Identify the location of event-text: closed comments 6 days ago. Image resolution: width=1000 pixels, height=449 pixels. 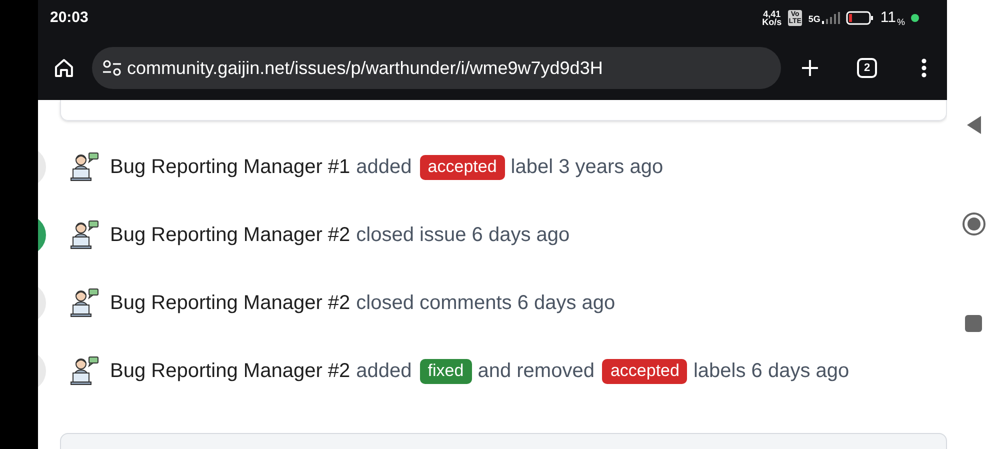
(486, 303).